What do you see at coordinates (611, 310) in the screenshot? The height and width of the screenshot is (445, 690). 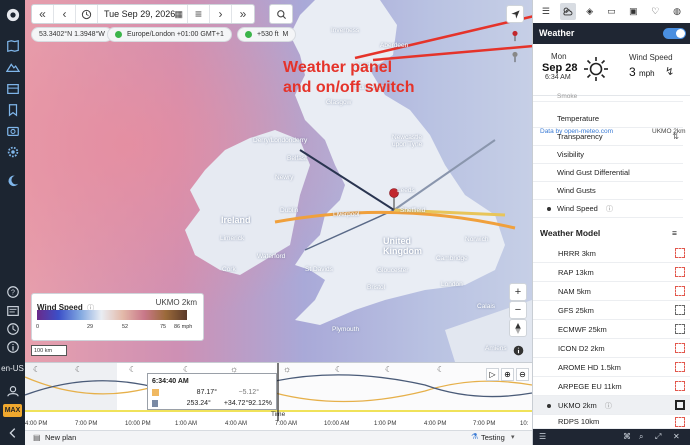 I see `model-gfs: GFS 25km` at bounding box center [611, 310].